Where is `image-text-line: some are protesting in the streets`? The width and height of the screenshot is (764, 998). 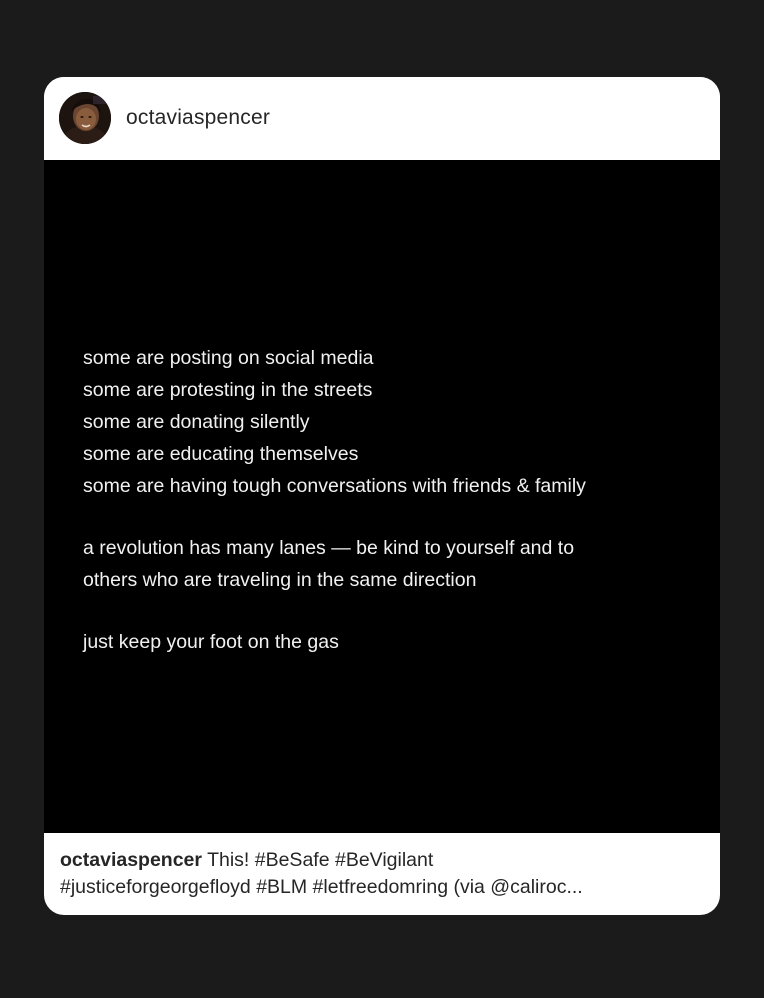
image-text-line: some are protesting in the streets is located at coordinates (228, 390).